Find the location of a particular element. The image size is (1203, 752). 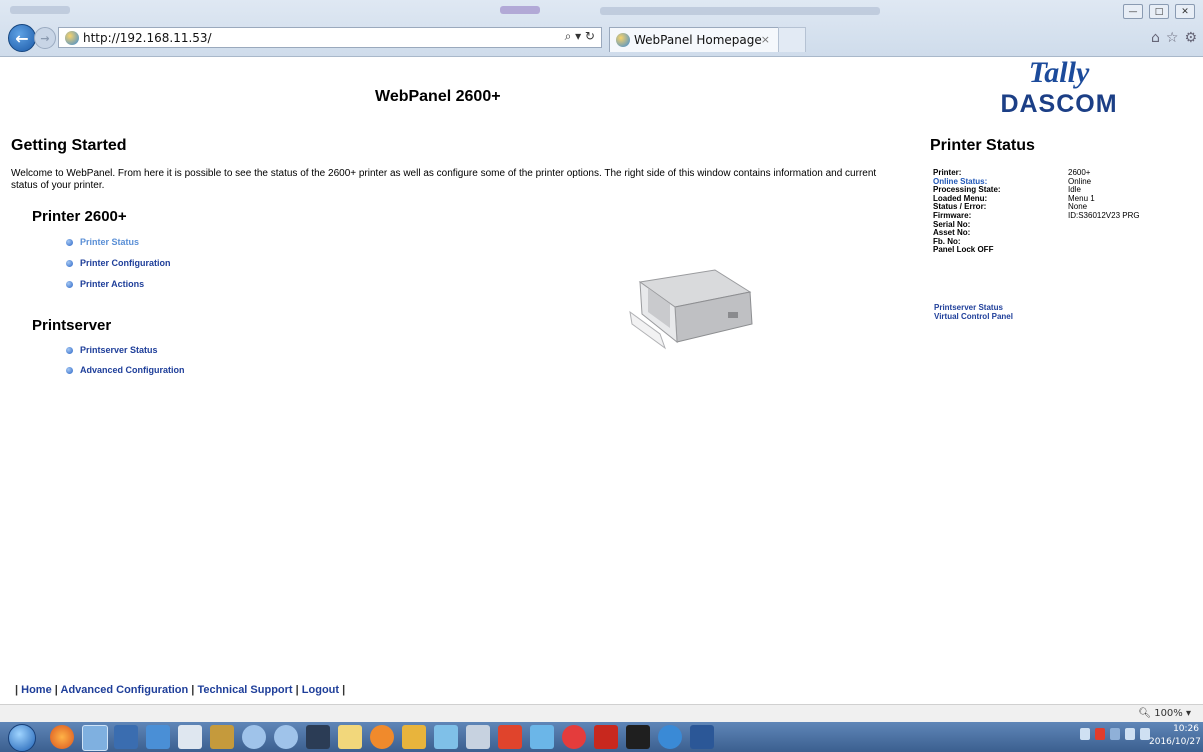

logo-dascom-text: DASCOM is located at coordinates (1059, 104).